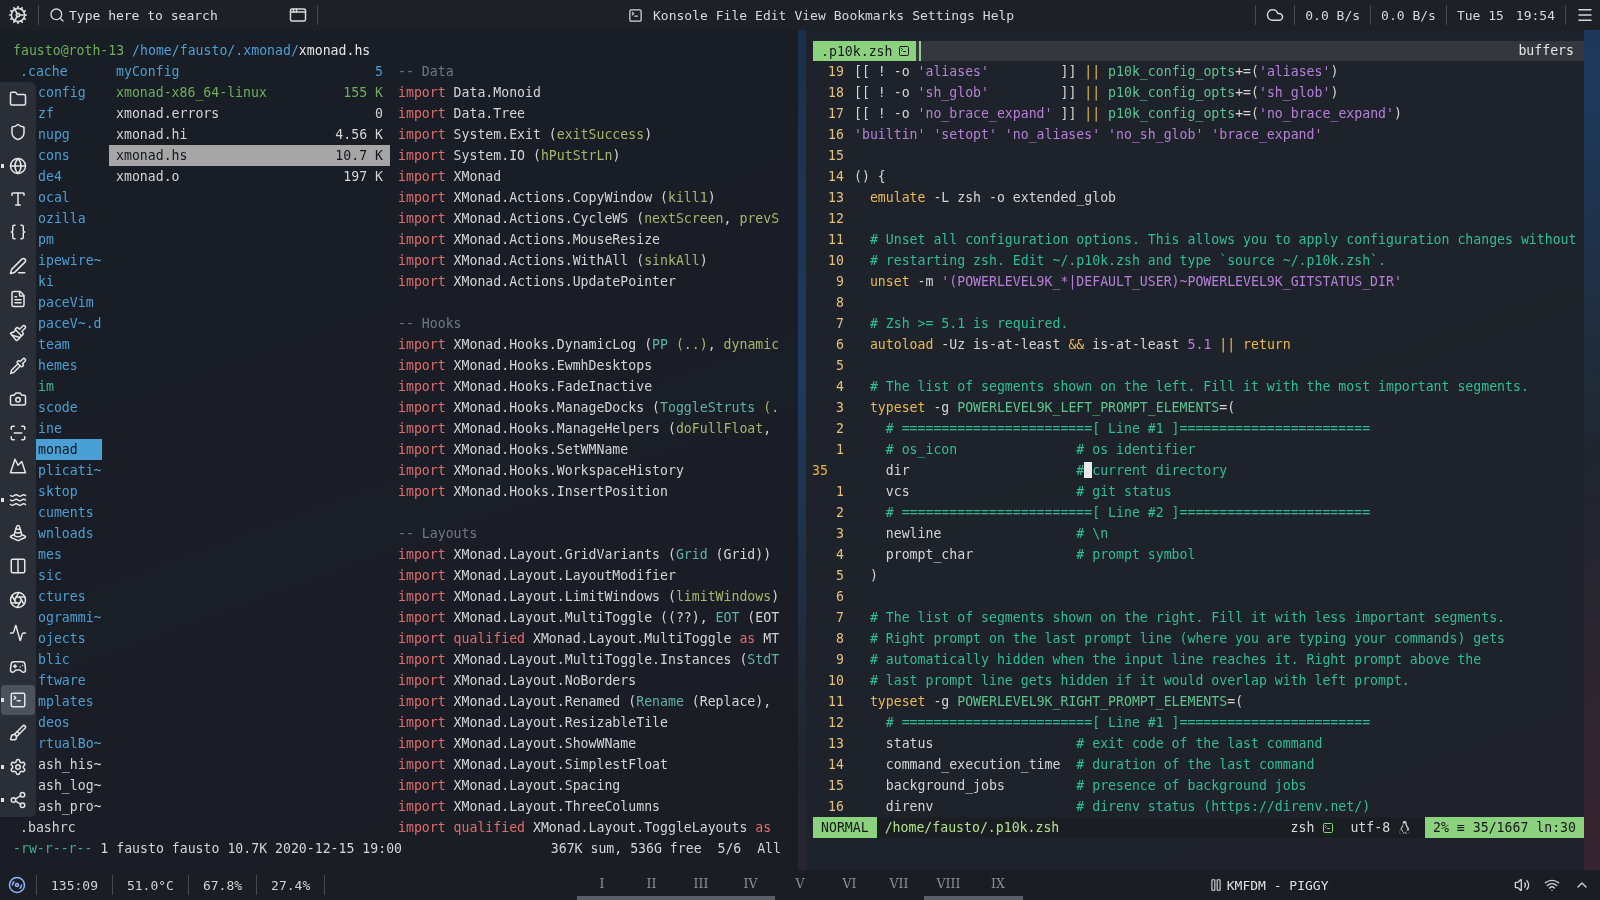 The height and width of the screenshot is (900, 1600). Describe the element at coordinates (996, 534) in the screenshot. I see `code-line: newline # \n` at that location.